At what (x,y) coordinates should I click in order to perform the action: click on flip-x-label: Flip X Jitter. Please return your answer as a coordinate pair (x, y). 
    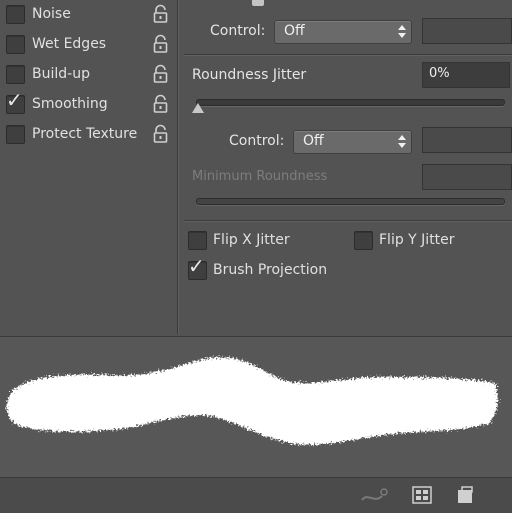
    Looking at the image, I should click on (251, 240).